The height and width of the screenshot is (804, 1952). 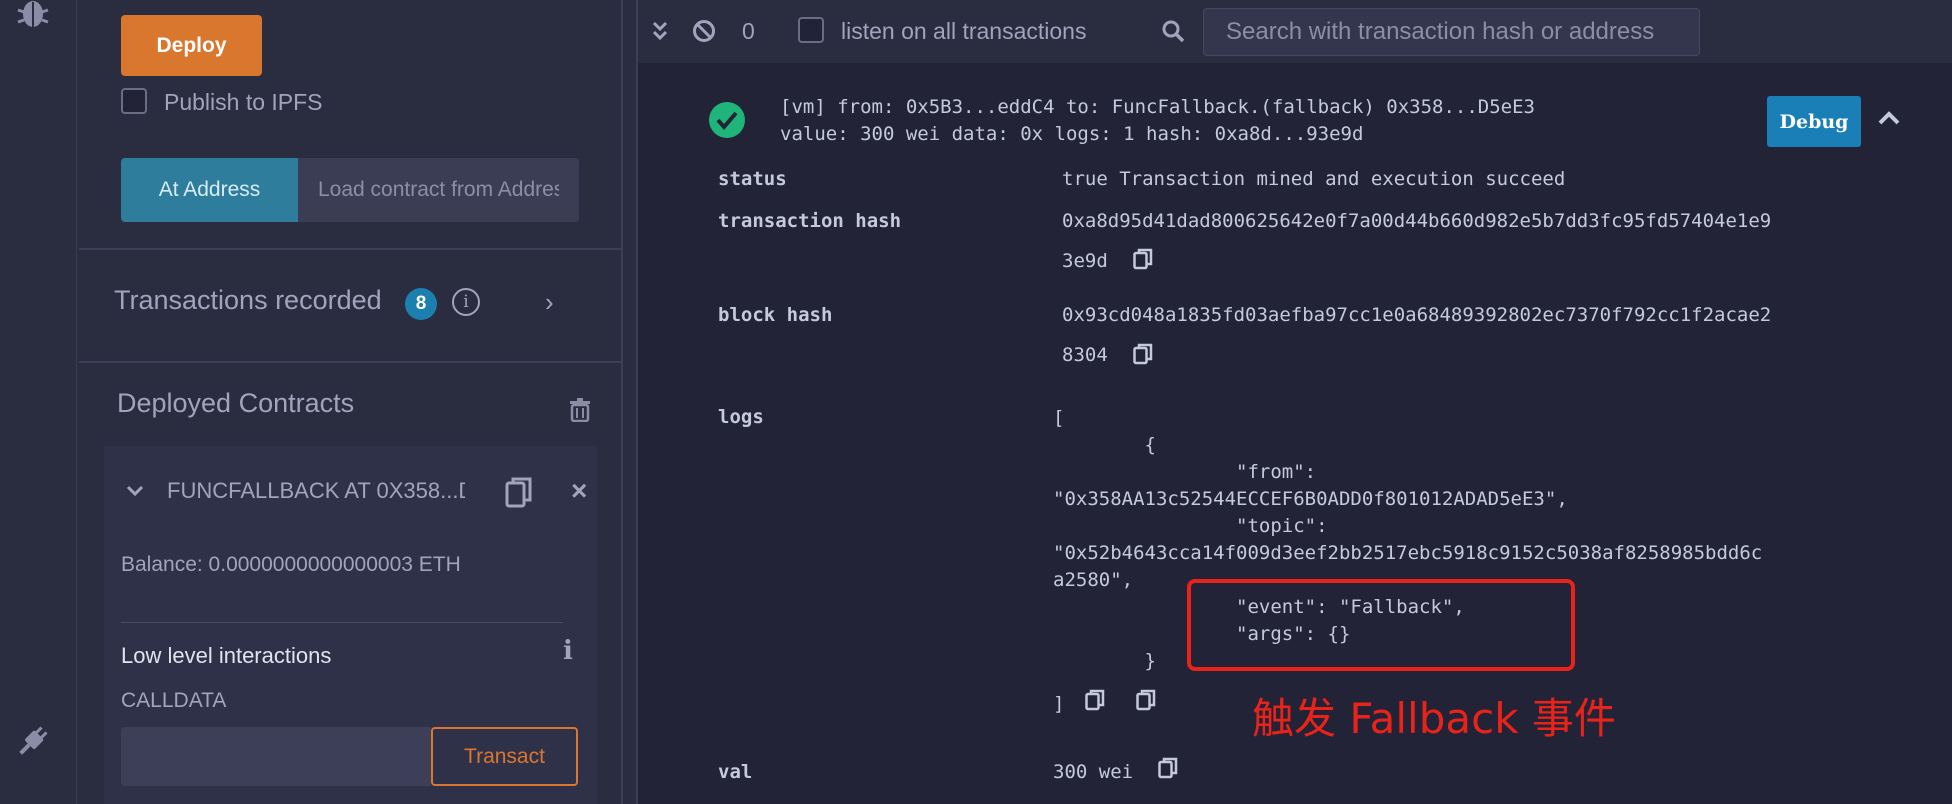 I want to click on load-contract-input, so click(x=438, y=190).